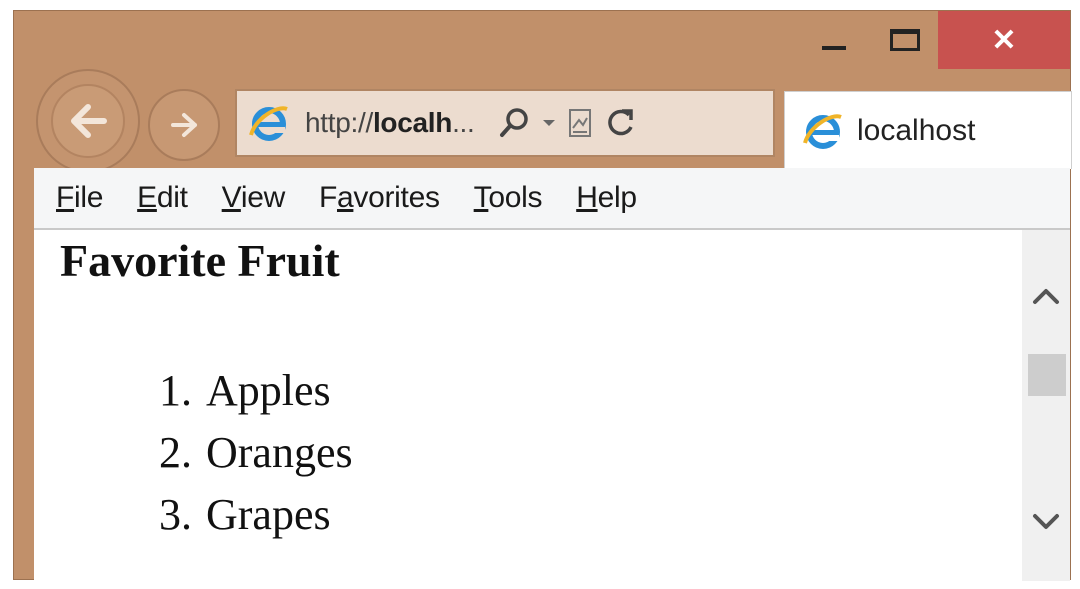 This screenshot has height=589, width=1080. I want to click on list-item: 2. Oranges, so click(238, 453).